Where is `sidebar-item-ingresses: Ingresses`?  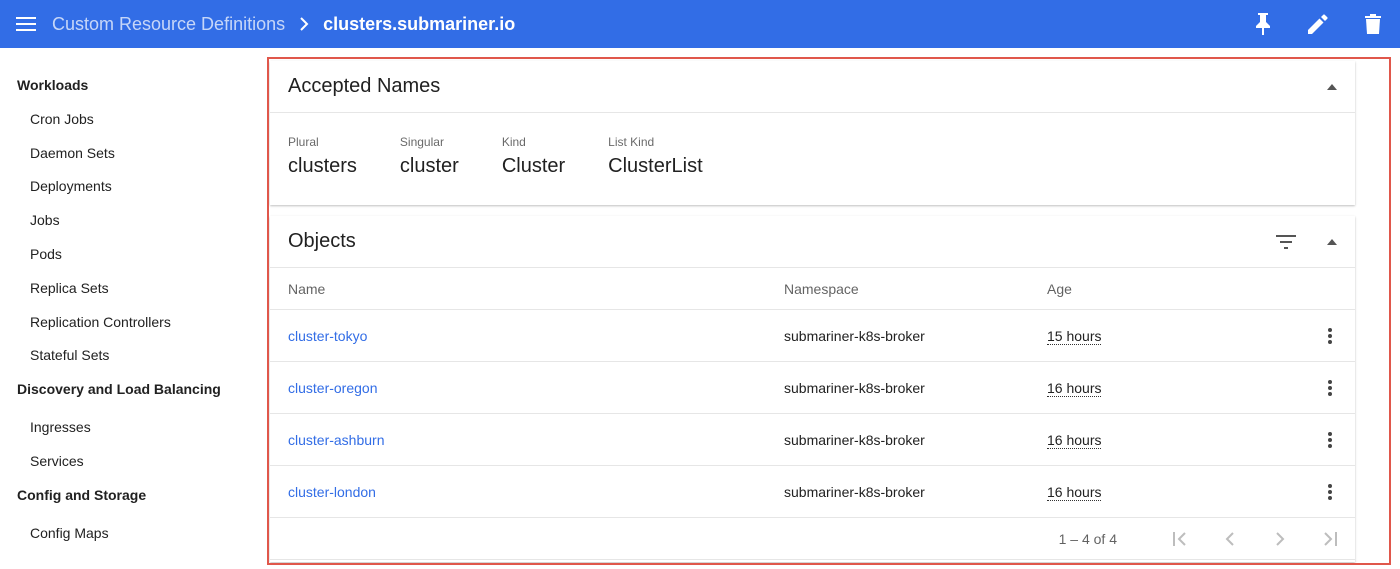
sidebar-item-ingresses: Ingresses is located at coordinates (133, 427).